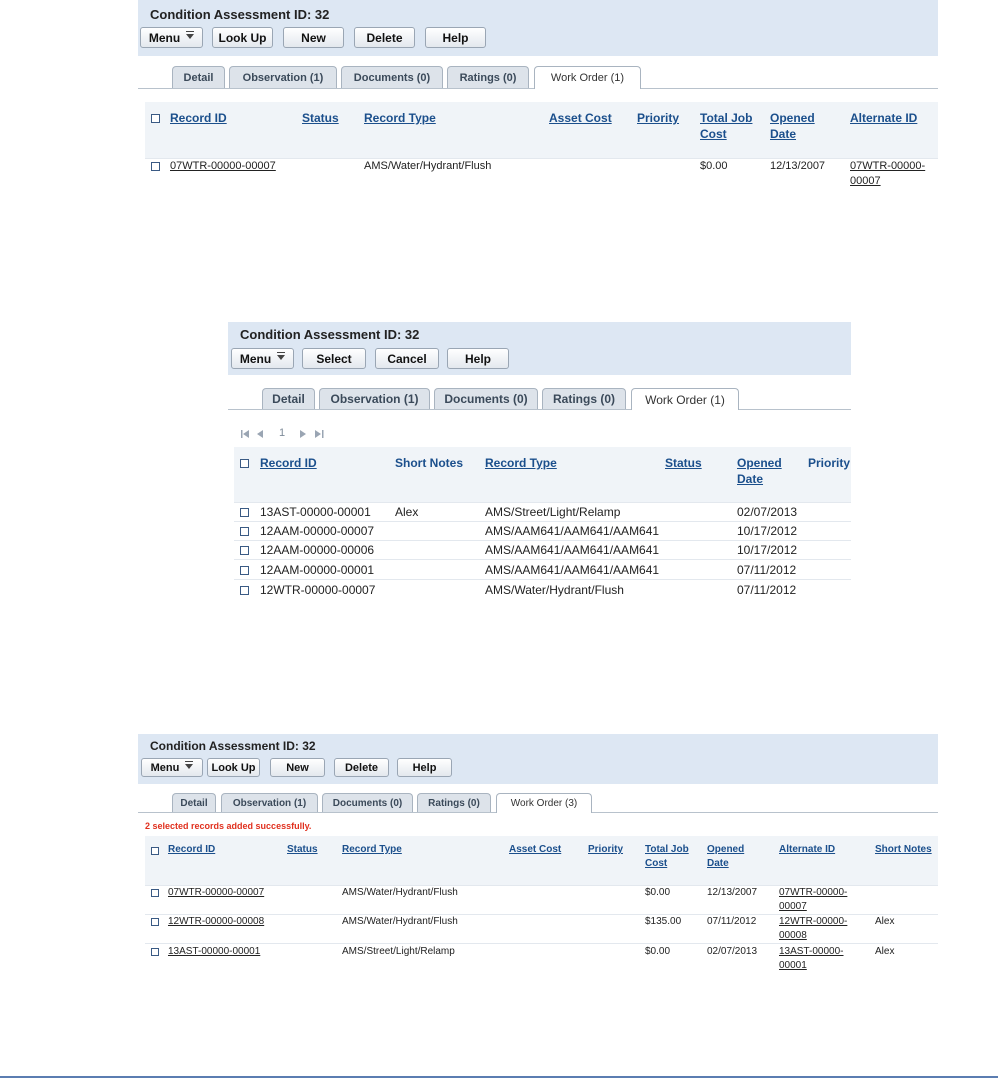 Image resolution: width=998 pixels, height=1079 pixels. What do you see at coordinates (334, 358) in the screenshot?
I see `select-button: Select` at bounding box center [334, 358].